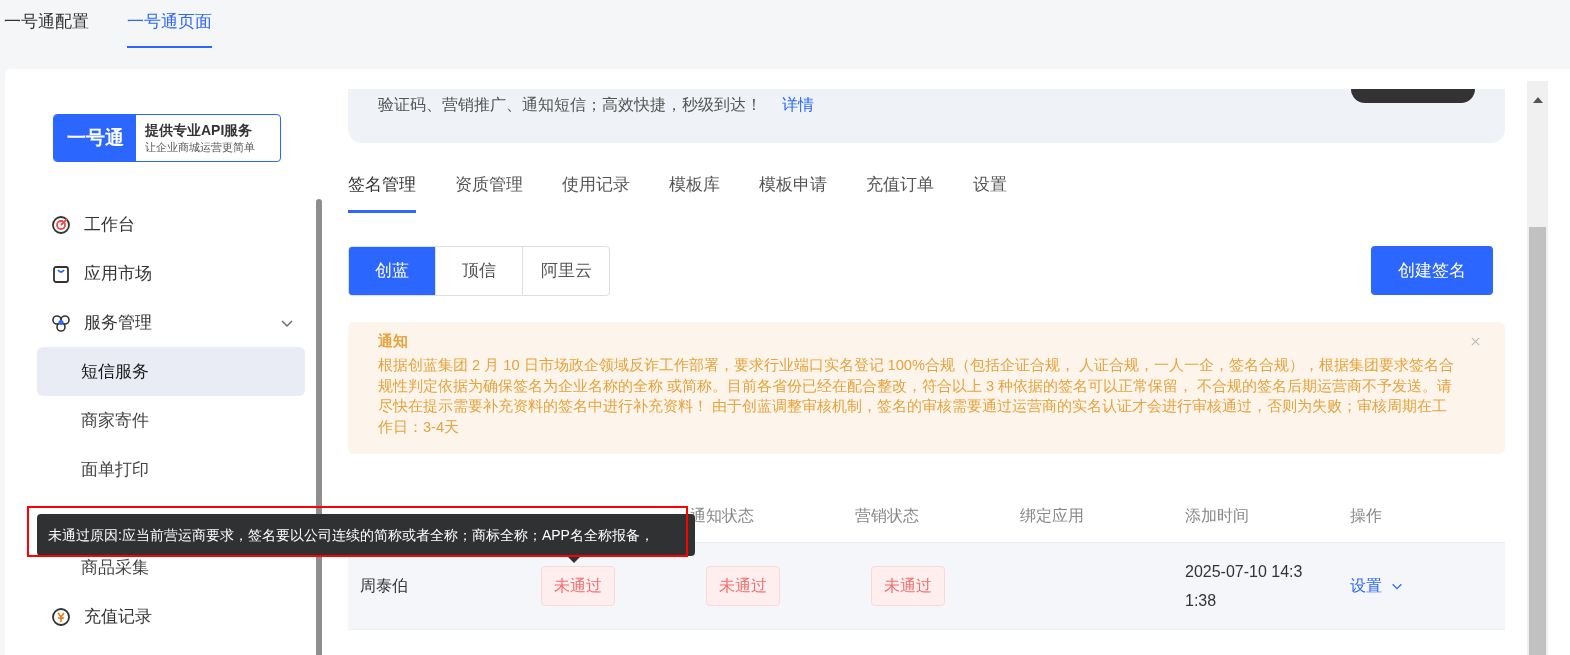 This screenshot has width=1570, height=655. Describe the element at coordinates (1537, 368) in the screenshot. I see `scrollbar` at that location.